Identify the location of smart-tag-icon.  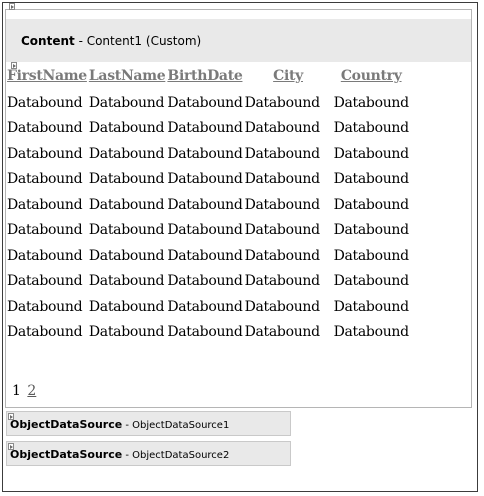
(12, 6).